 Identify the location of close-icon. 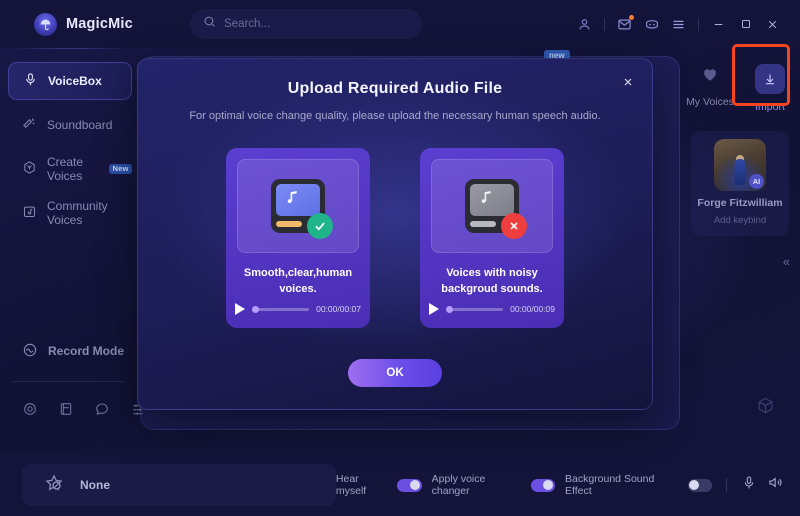
(628, 82).